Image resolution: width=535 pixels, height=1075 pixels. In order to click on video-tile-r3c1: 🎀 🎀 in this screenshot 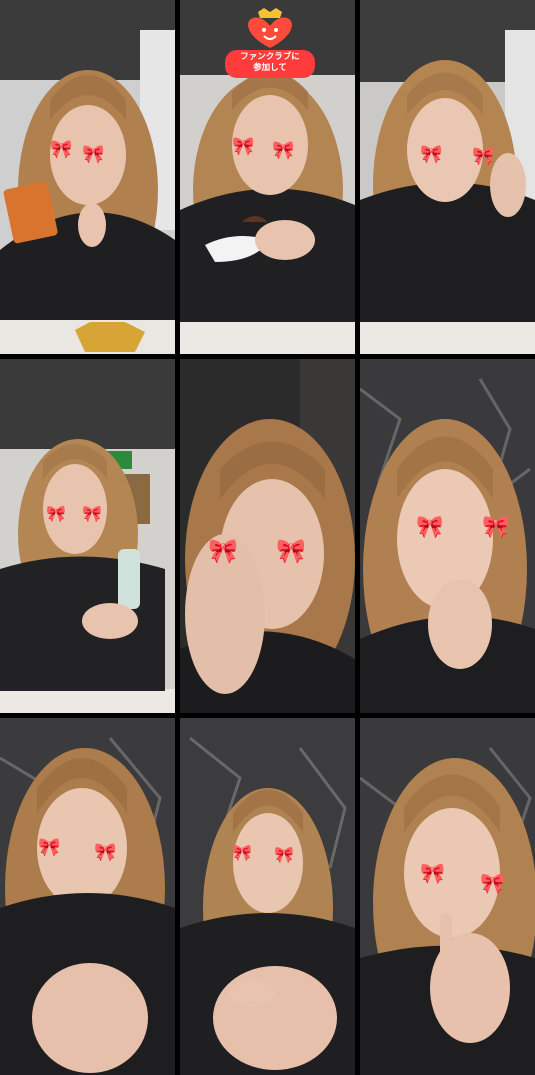, I will do `click(87, 896)`.